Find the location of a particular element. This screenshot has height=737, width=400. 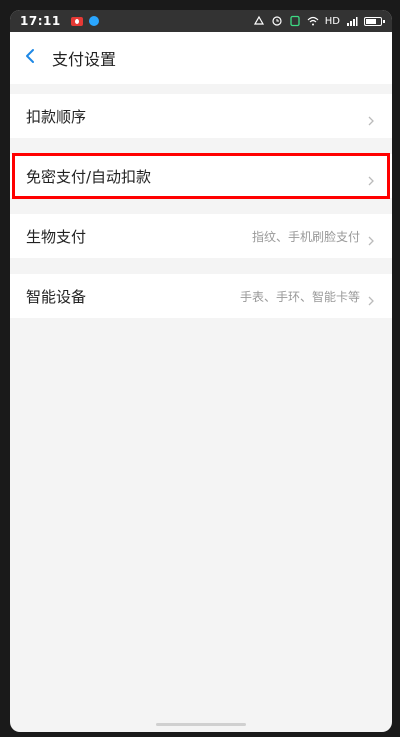

status-bar: 17:11 HD is located at coordinates (201, 21).